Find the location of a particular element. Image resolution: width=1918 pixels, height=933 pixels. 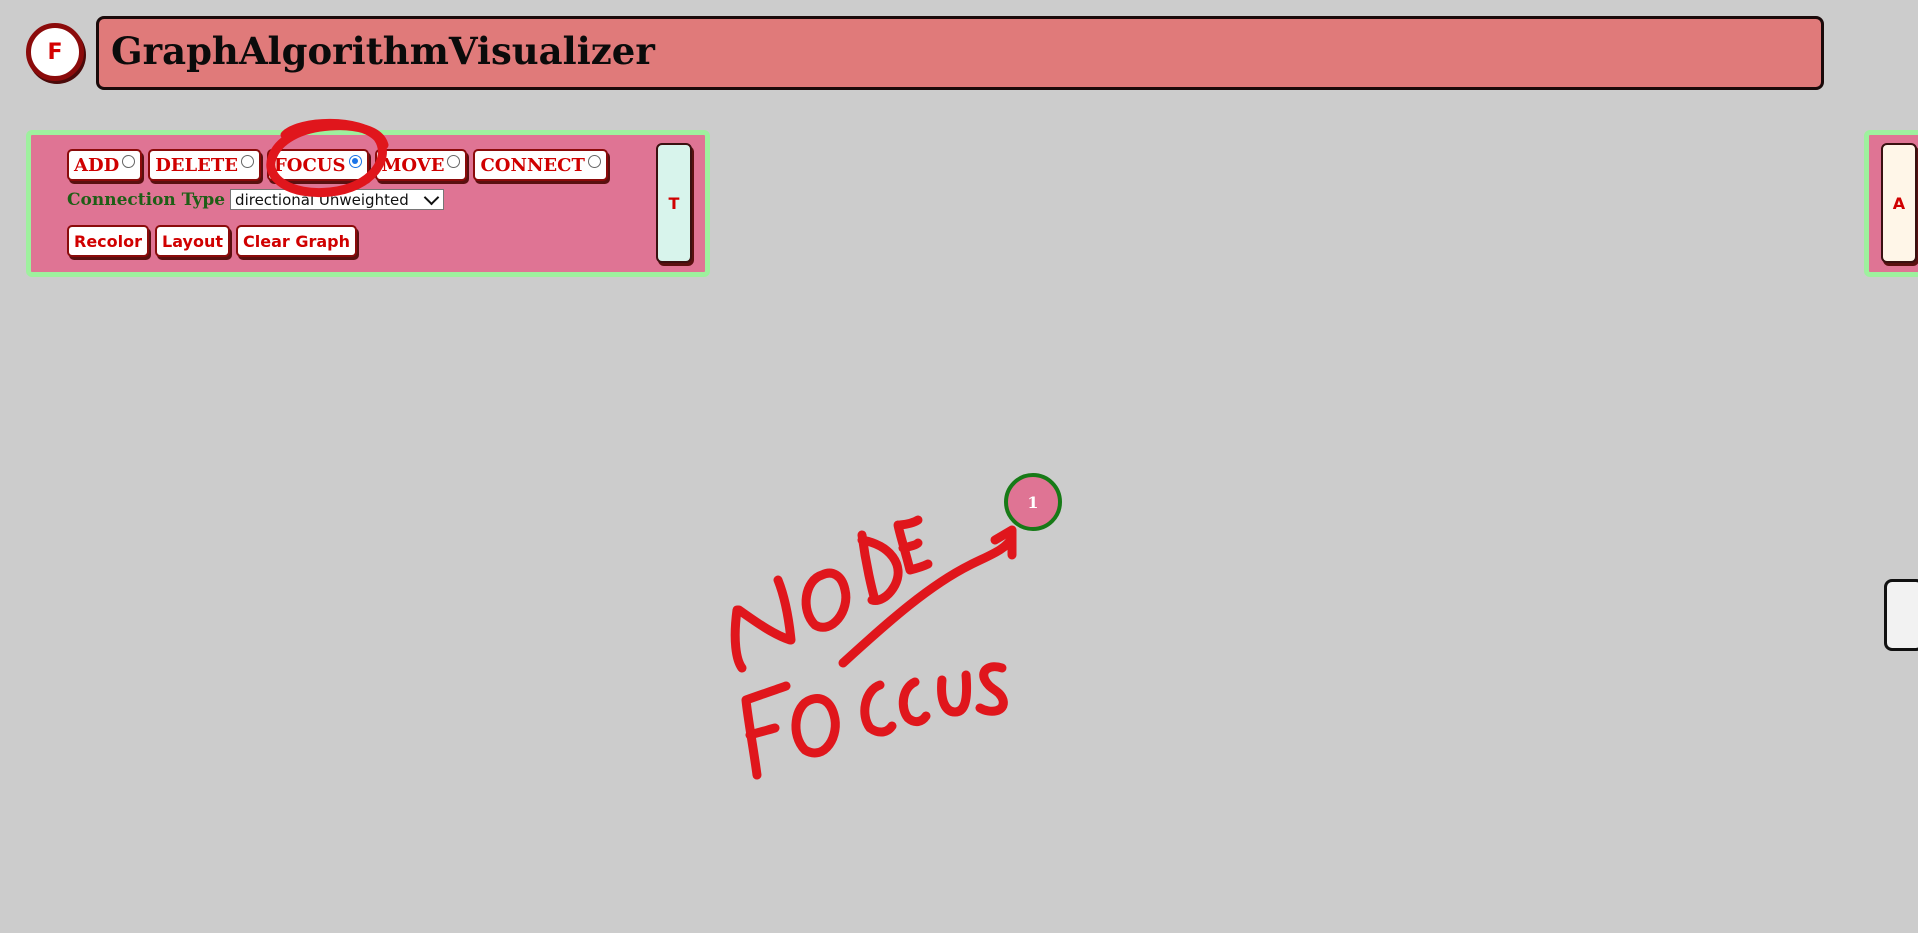

connection-type-row: Connection Type directional Unweighted is located at coordinates (256, 199).